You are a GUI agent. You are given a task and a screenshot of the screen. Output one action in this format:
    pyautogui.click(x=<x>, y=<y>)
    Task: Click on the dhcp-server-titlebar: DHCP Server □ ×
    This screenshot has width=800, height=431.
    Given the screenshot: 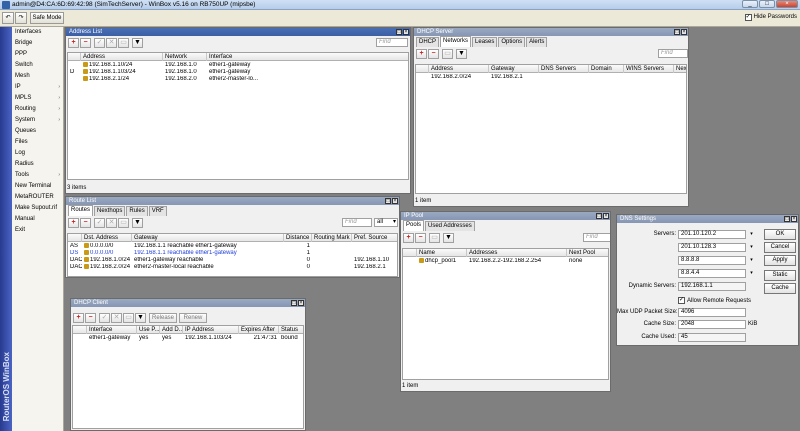 What is the action you would take?
    pyautogui.click(x=551, y=32)
    